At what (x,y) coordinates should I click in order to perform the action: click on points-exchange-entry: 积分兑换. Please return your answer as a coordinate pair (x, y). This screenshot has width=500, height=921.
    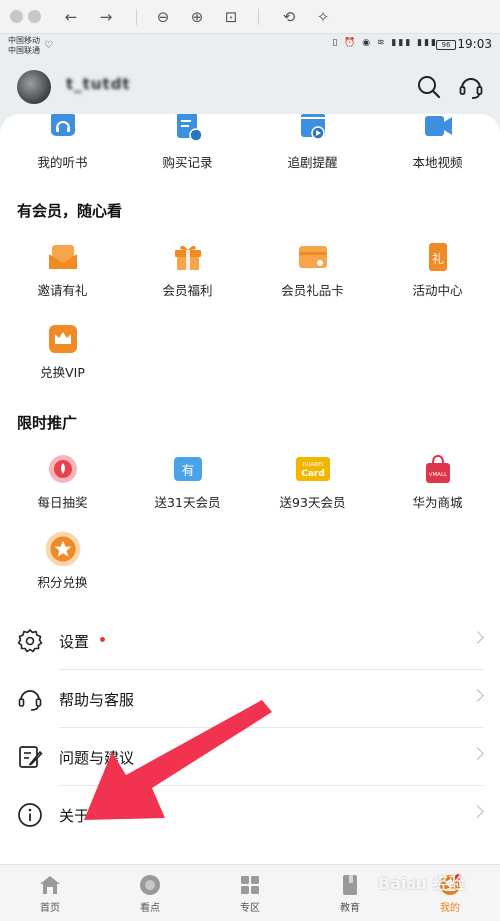
    Looking at the image, I should click on (62, 561).